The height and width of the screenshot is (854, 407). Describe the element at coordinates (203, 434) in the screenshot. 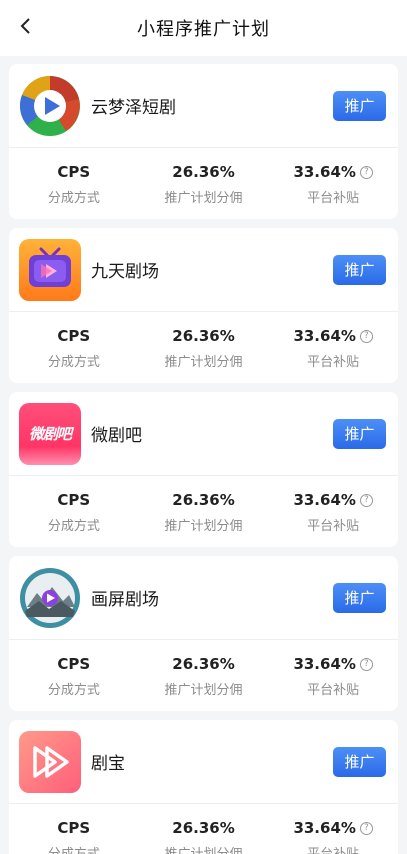

I see `program-card-header: 微剧吧 微剧吧 推广` at that location.